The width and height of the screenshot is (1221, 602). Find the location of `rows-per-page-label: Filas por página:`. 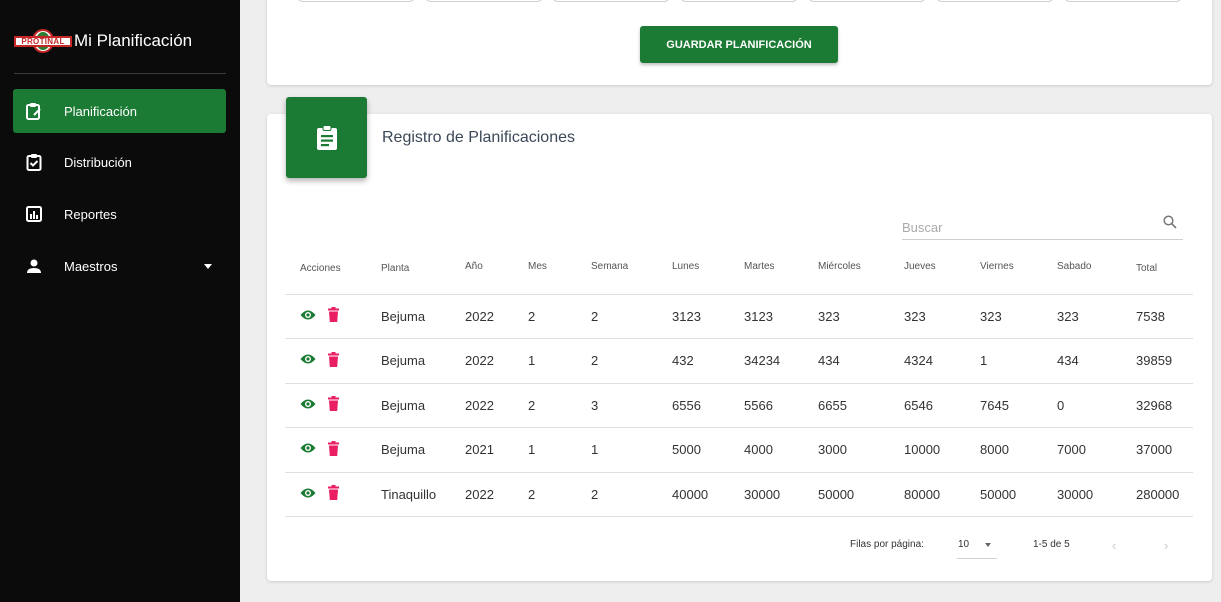

rows-per-page-label: Filas por página: is located at coordinates (887, 544).